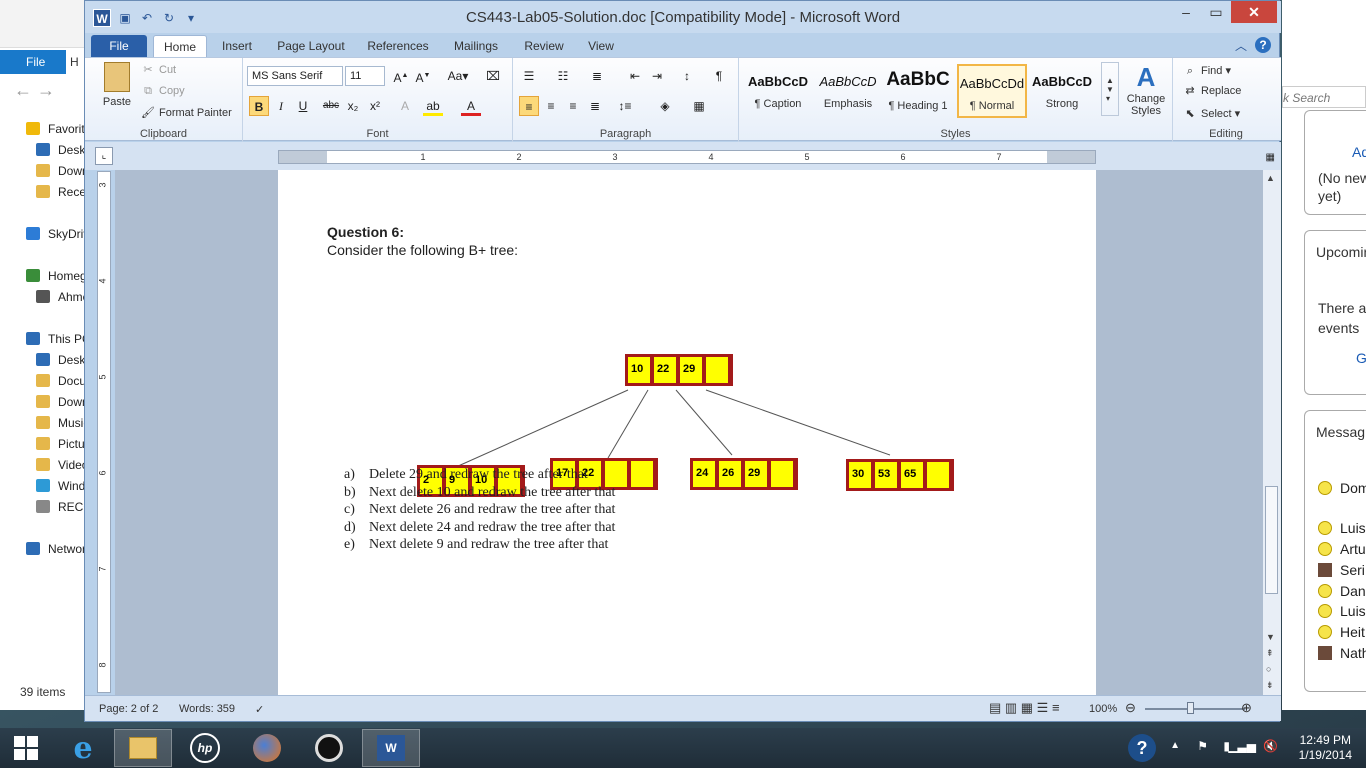 This screenshot has width=1366, height=768. Describe the element at coordinates (625, 106) in the screenshot. I see `line-spacing-icon: ↕≡` at that location.